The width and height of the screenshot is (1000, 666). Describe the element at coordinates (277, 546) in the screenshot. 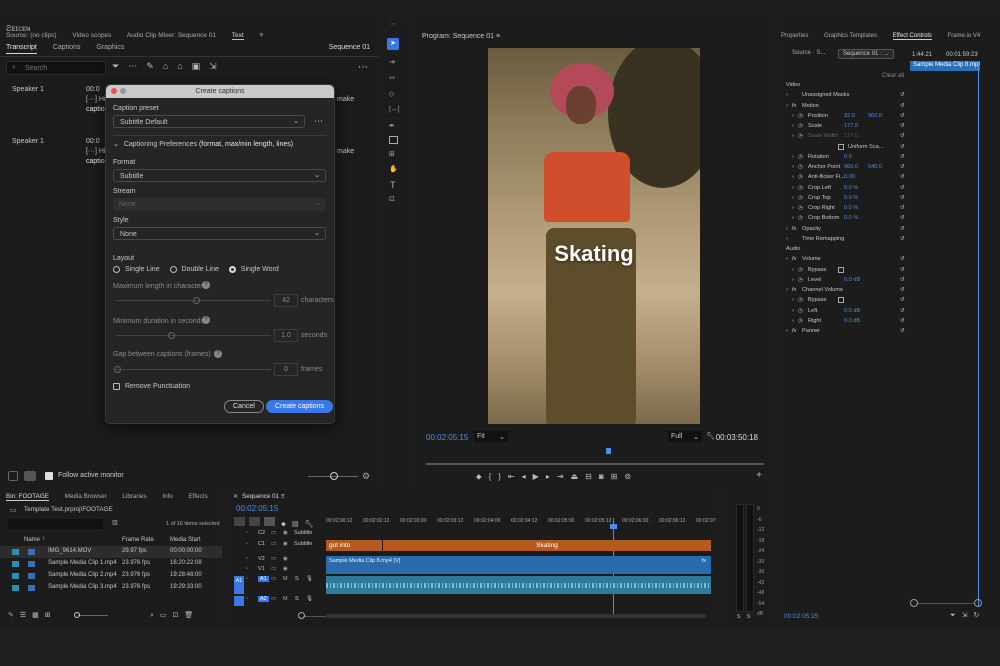

I see `track-header: ▫ C1 ▭ ◉ Subtitle` at that location.